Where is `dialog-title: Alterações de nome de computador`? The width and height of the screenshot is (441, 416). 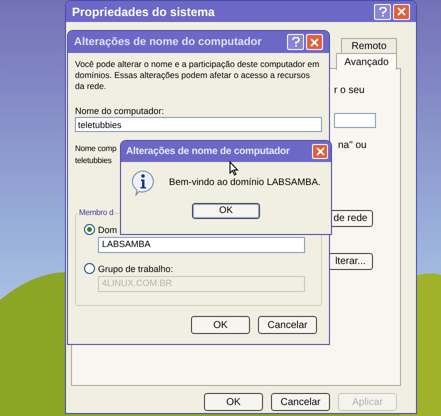 dialog-title: Alterações de nome de computador is located at coordinates (208, 152).